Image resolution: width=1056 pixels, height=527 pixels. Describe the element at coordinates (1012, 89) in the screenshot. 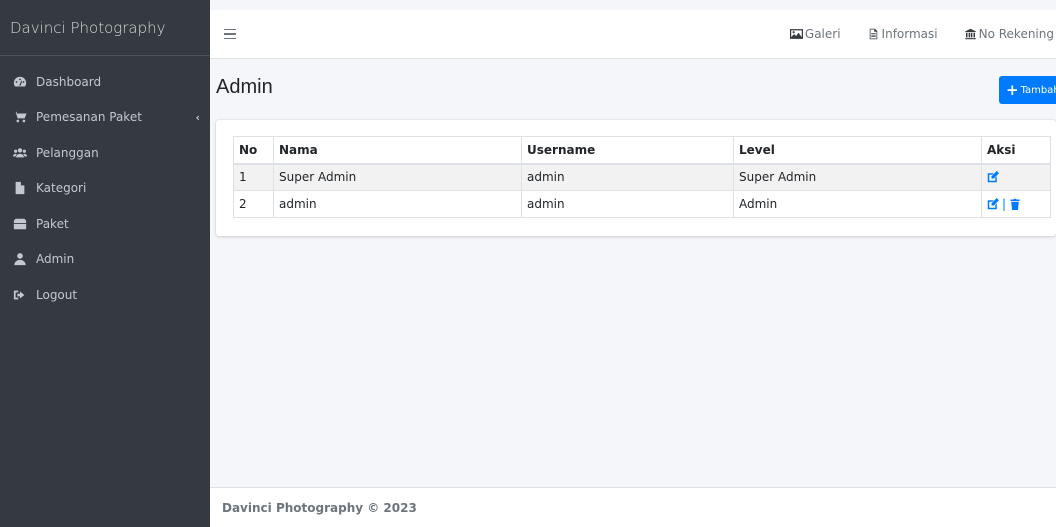

I see `plus-icon: +` at that location.